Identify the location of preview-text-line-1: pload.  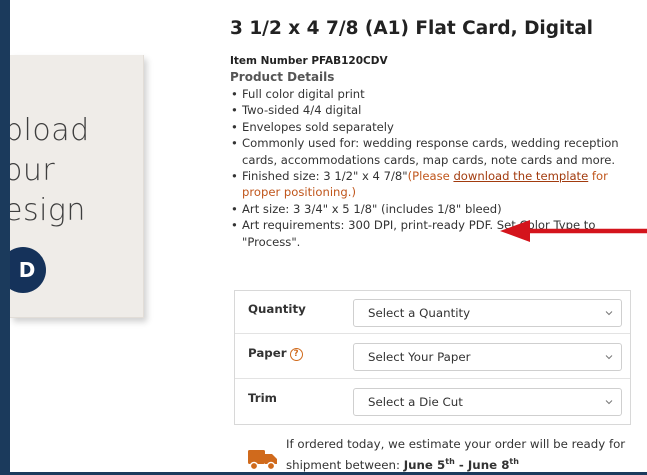
(50, 130).